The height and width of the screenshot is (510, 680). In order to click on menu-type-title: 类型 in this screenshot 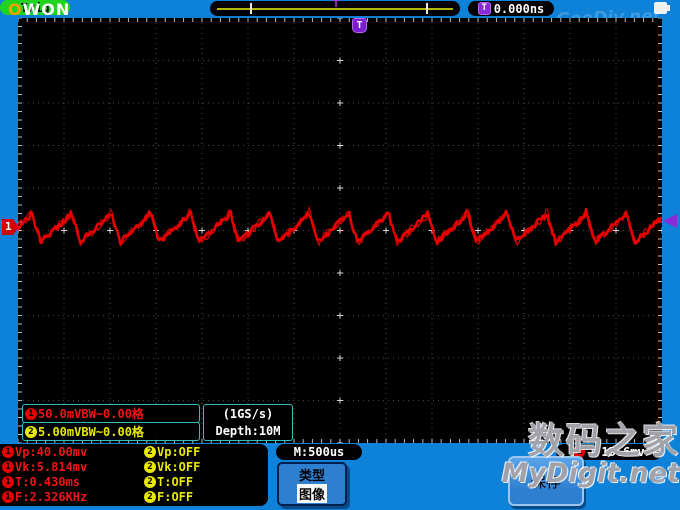, I will do `click(311, 476)`.